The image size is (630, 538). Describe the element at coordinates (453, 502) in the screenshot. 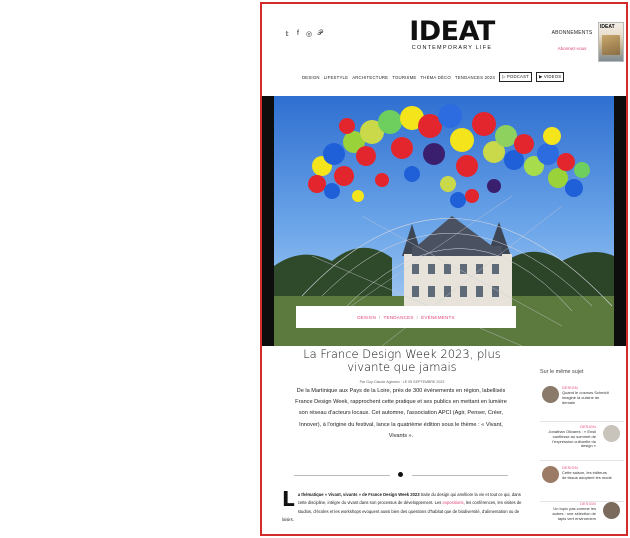

I see `expositions-link: expositions` at that location.